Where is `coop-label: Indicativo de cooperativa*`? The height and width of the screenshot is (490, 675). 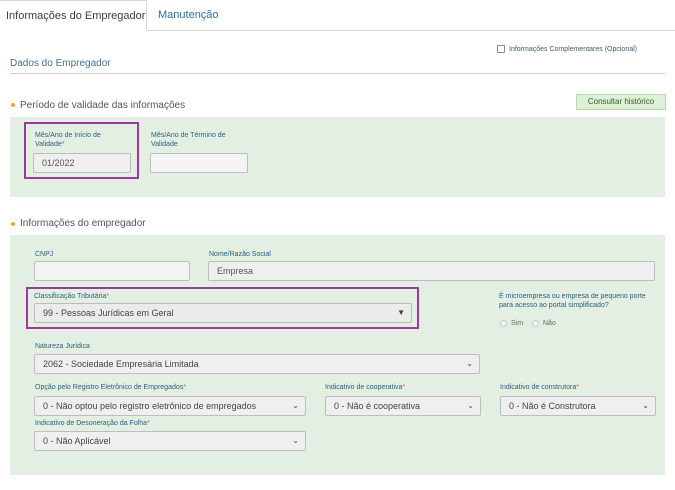 coop-label: Indicativo de cooperativa* is located at coordinates (365, 387).